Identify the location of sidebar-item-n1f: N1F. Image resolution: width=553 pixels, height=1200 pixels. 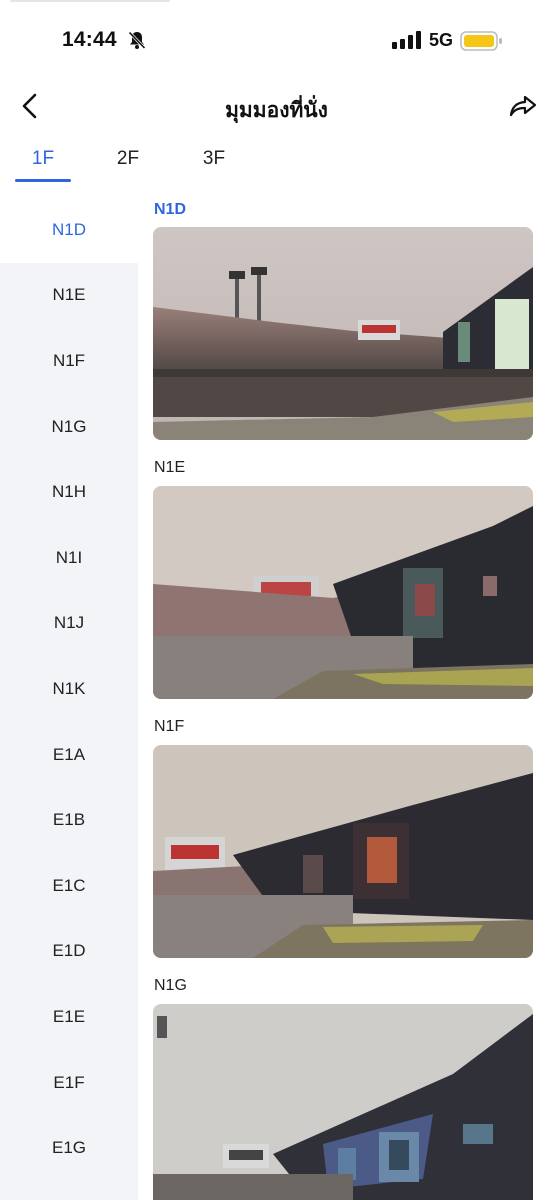
(69, 361).